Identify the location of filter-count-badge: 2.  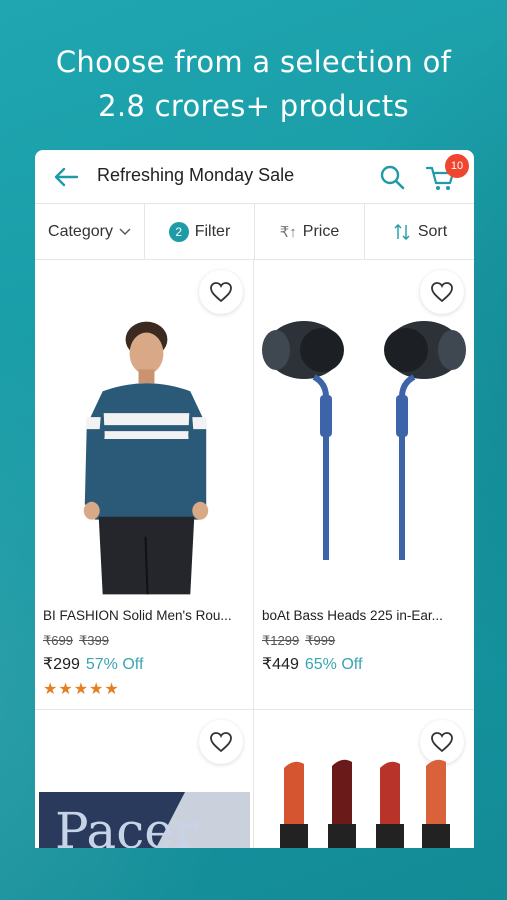
(178, 231).